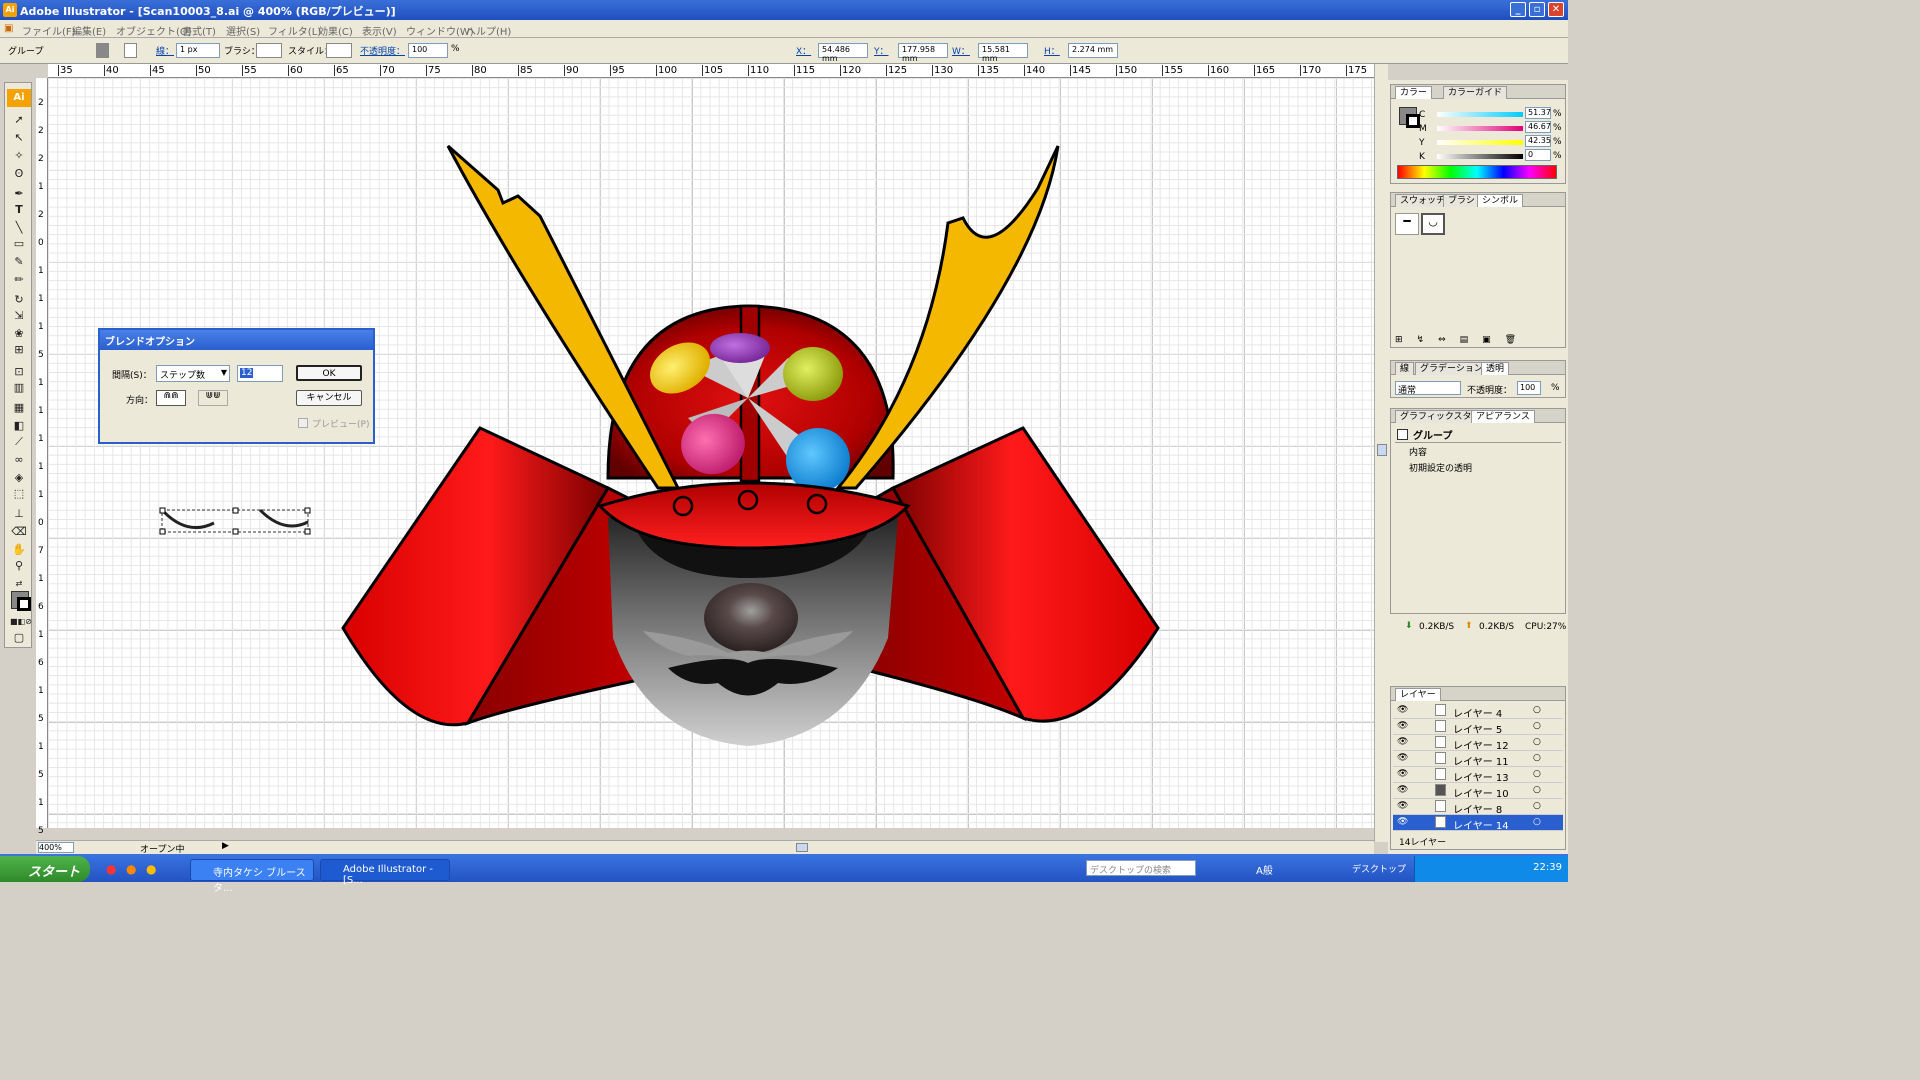  Describe the element at coordinates (1495, 368) in the screenshot. I see `tab-transparency: 透明` at that location.